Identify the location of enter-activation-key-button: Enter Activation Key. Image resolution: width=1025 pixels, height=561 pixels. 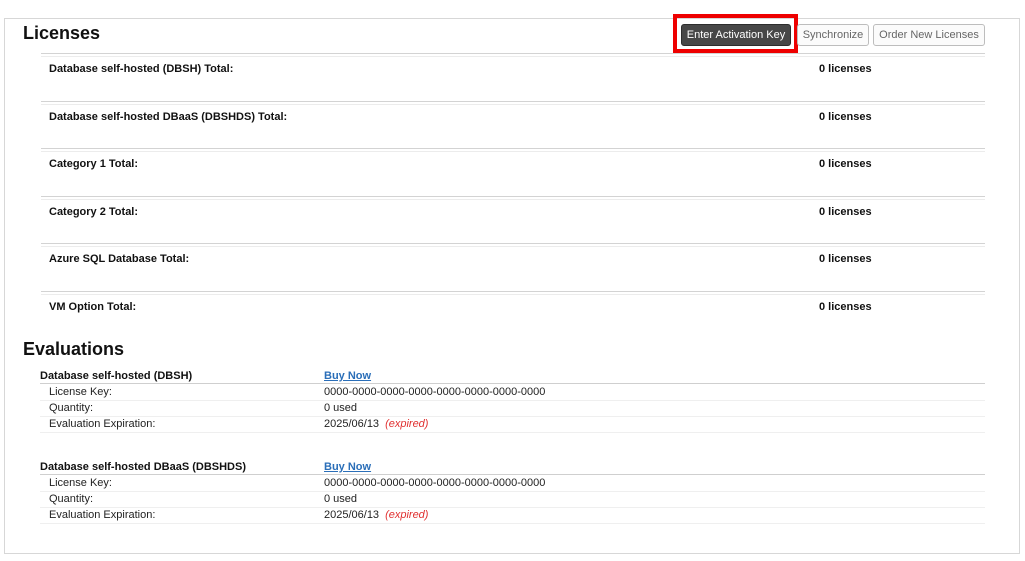
(736, 35).